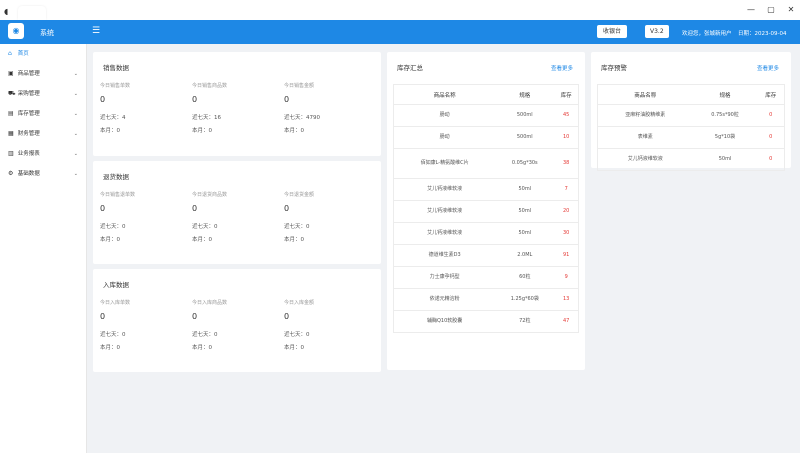  What do you see at coordinates (567, 137) in the screenshot?
I see `cell-stock: 10` at bounding box center [567, 137].